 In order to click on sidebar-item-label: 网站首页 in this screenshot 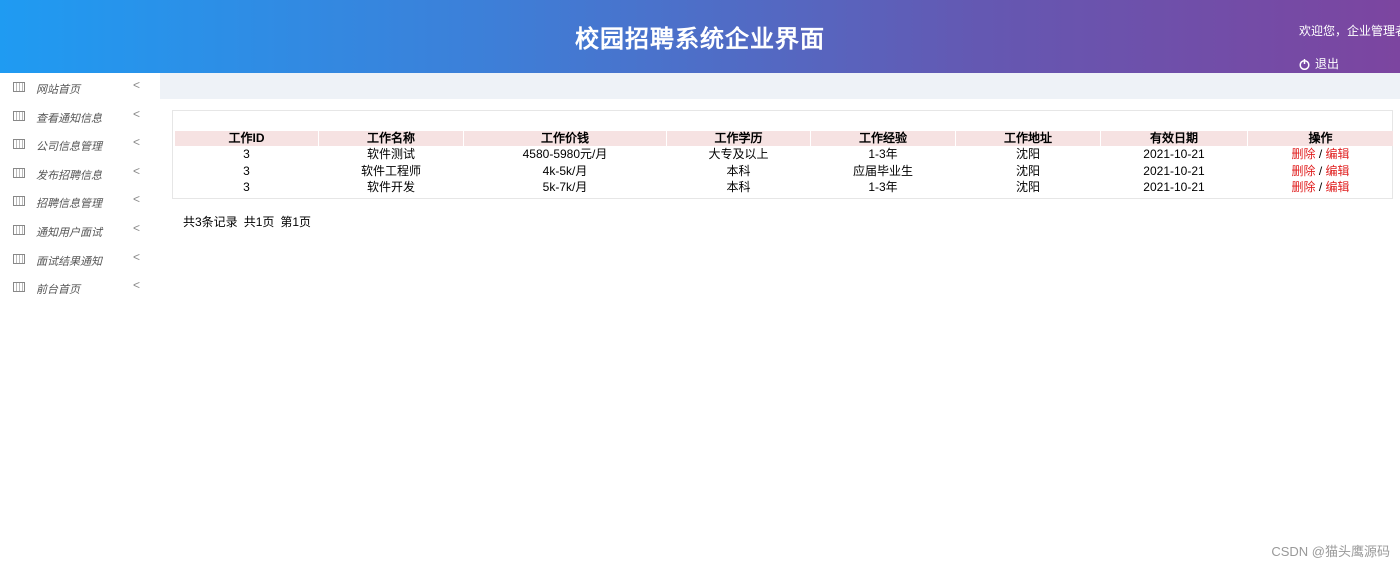, I will do `click(58, 90)`.